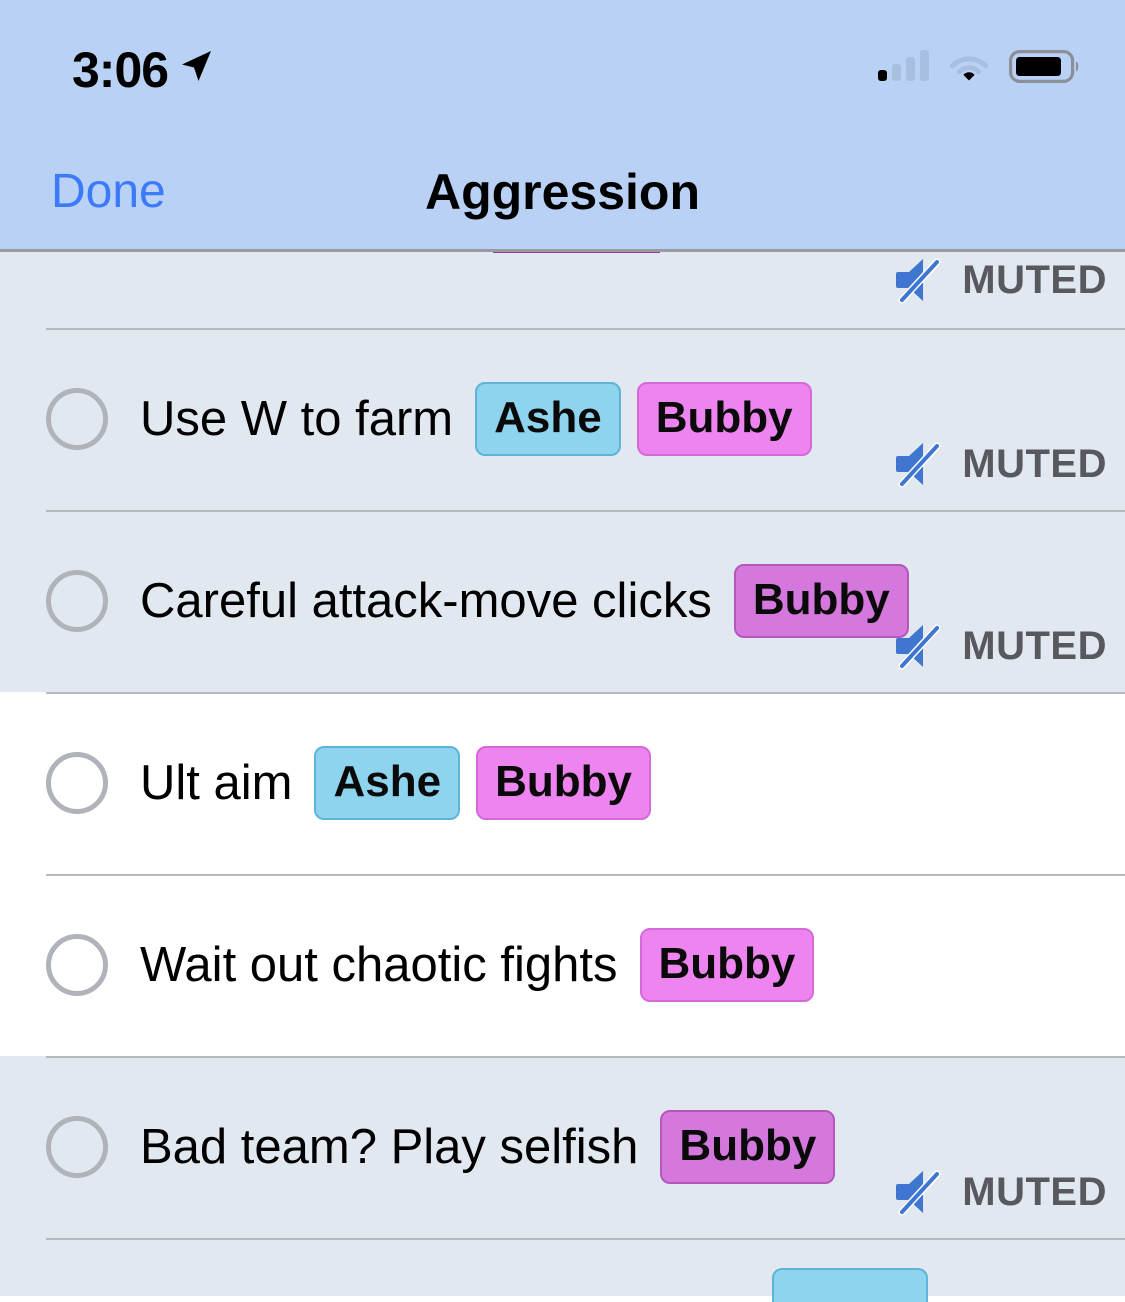  I want to click on location-arrow-icon, so click(196, 66).